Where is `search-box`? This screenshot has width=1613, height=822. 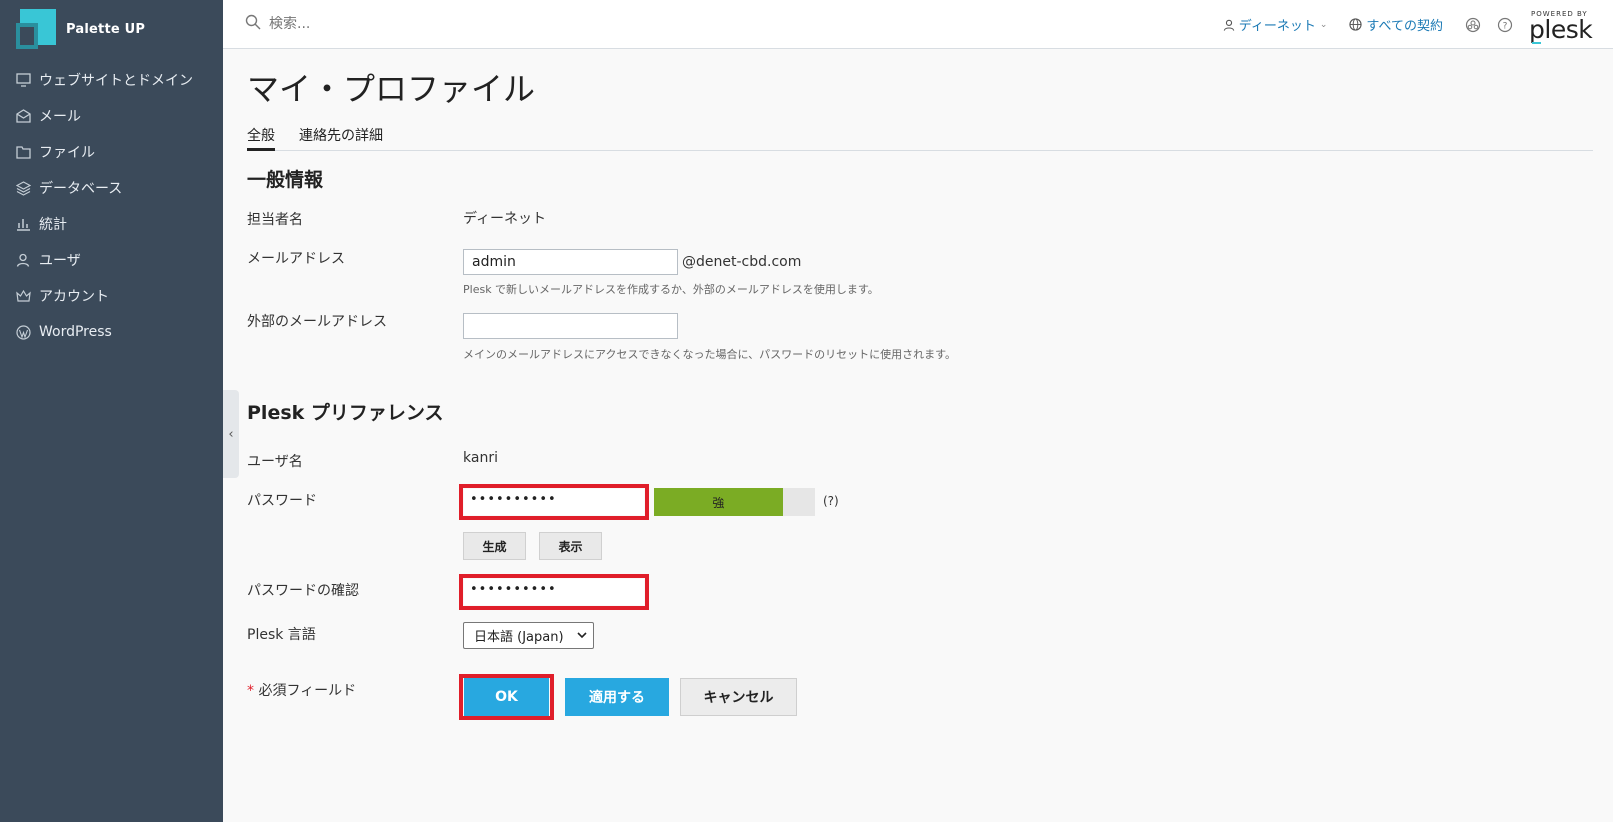 search-box is located at coordinates (407, 24).